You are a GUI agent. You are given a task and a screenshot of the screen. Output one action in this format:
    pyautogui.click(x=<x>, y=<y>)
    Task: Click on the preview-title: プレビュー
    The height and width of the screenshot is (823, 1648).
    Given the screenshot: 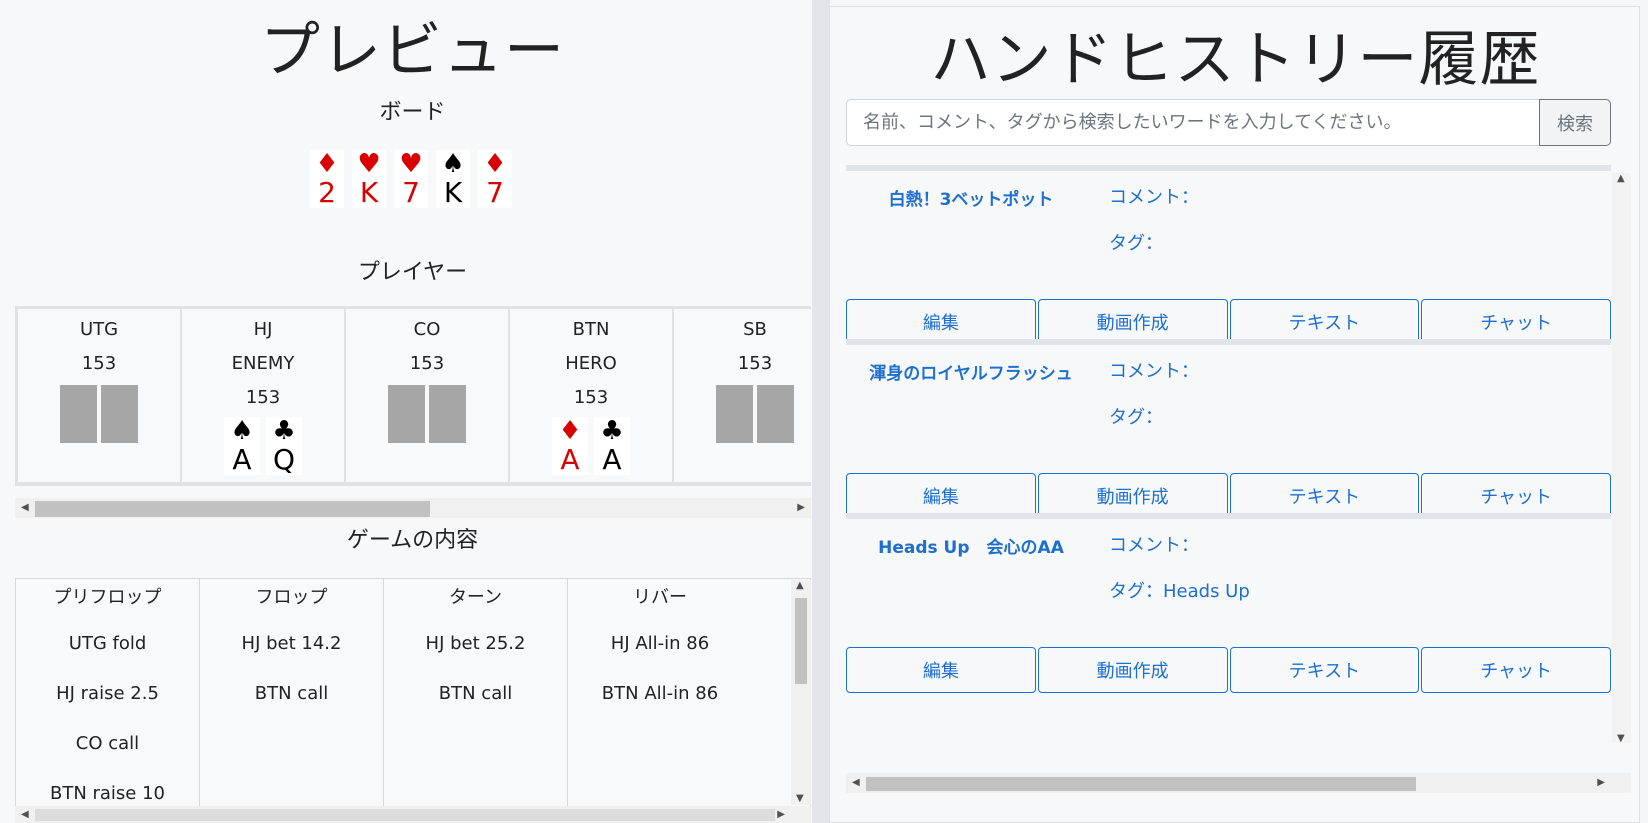 What is the action you would take?
    pyautogui.click(x=412, y=51)
    